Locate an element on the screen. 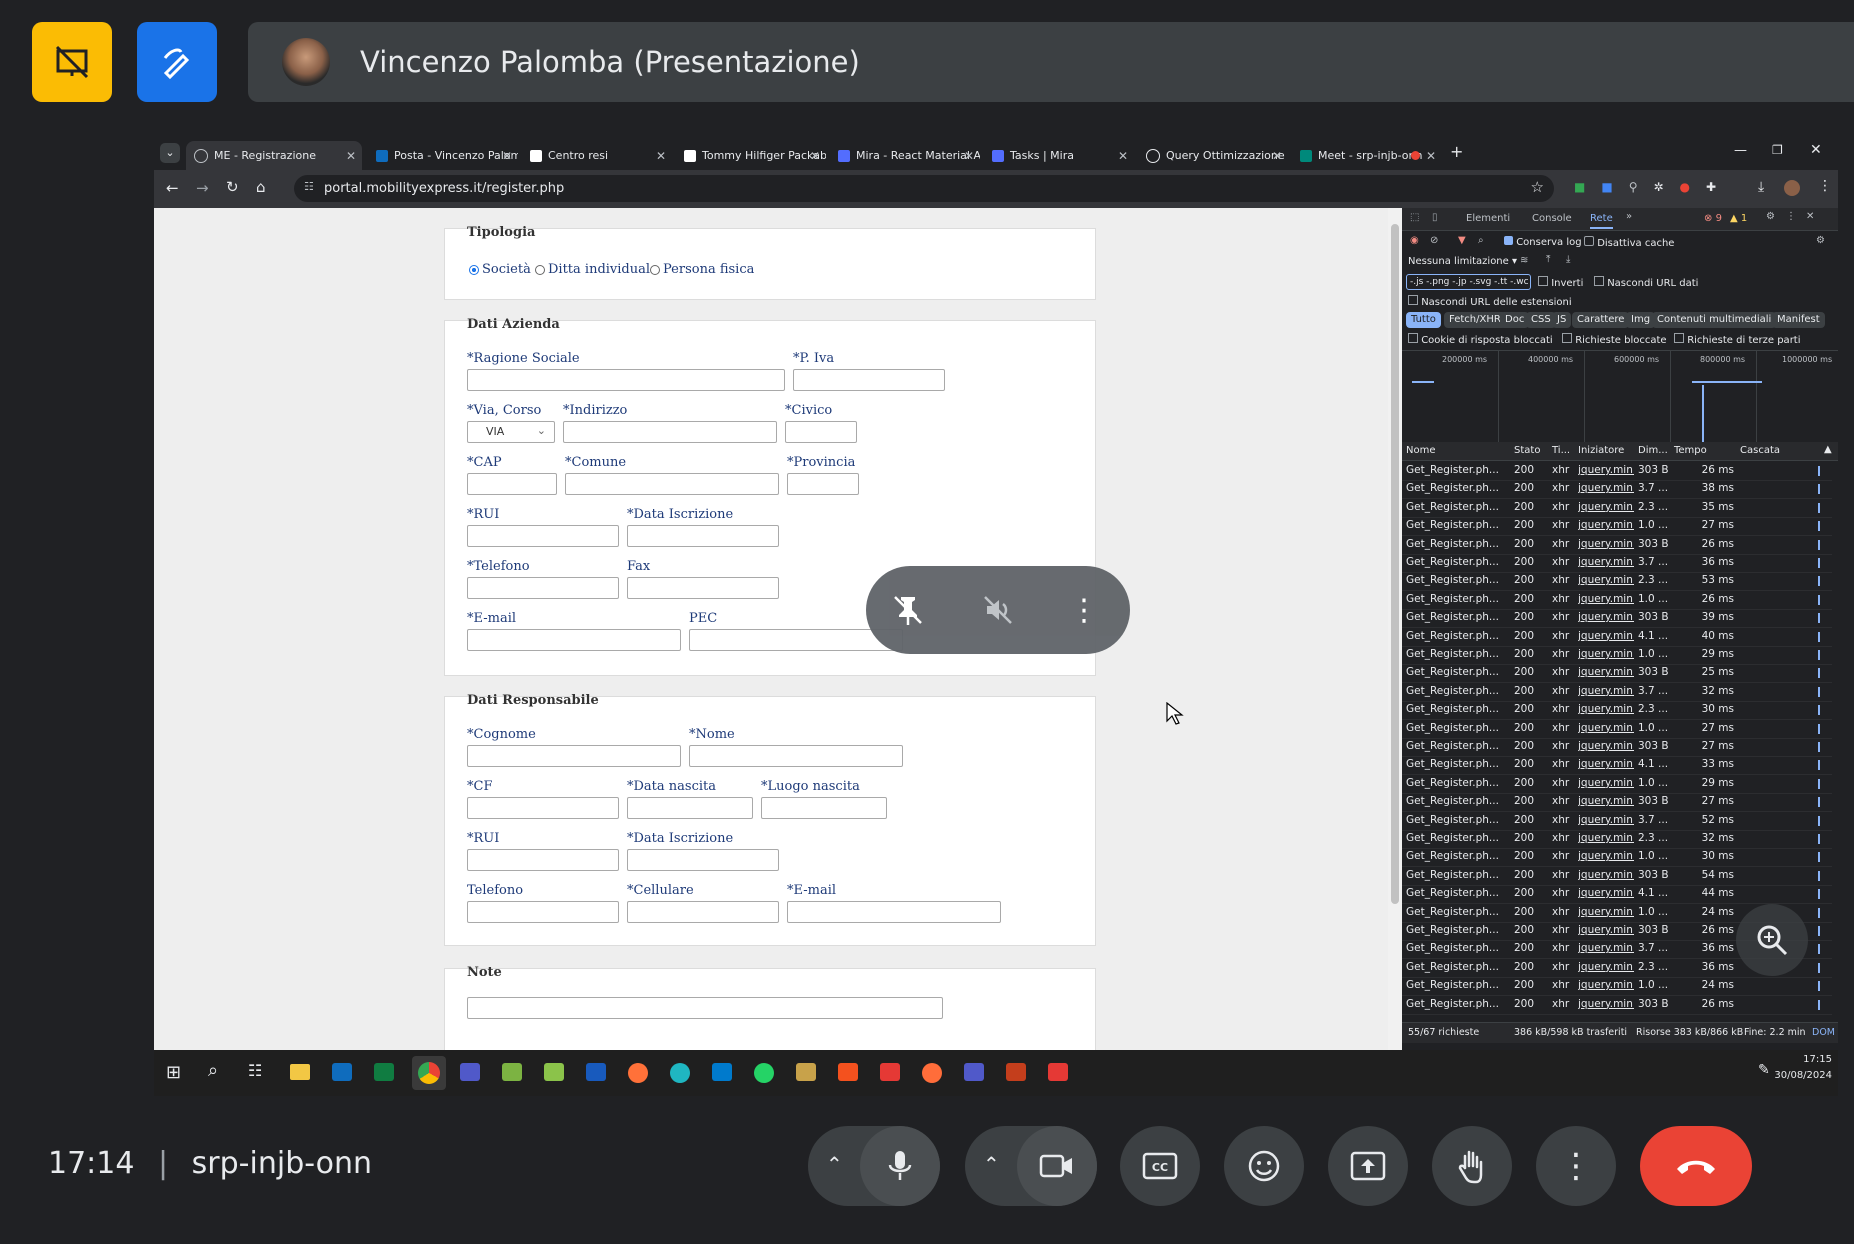  tab-mira-admin: Mira - React Material Adm✕ is located at coordinates (905, 155).